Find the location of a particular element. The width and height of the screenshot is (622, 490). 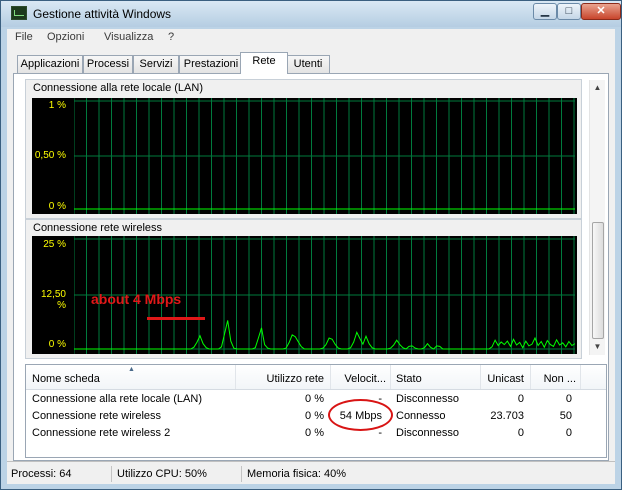

cell-state: Connesso is located at coordinates (421, 416).